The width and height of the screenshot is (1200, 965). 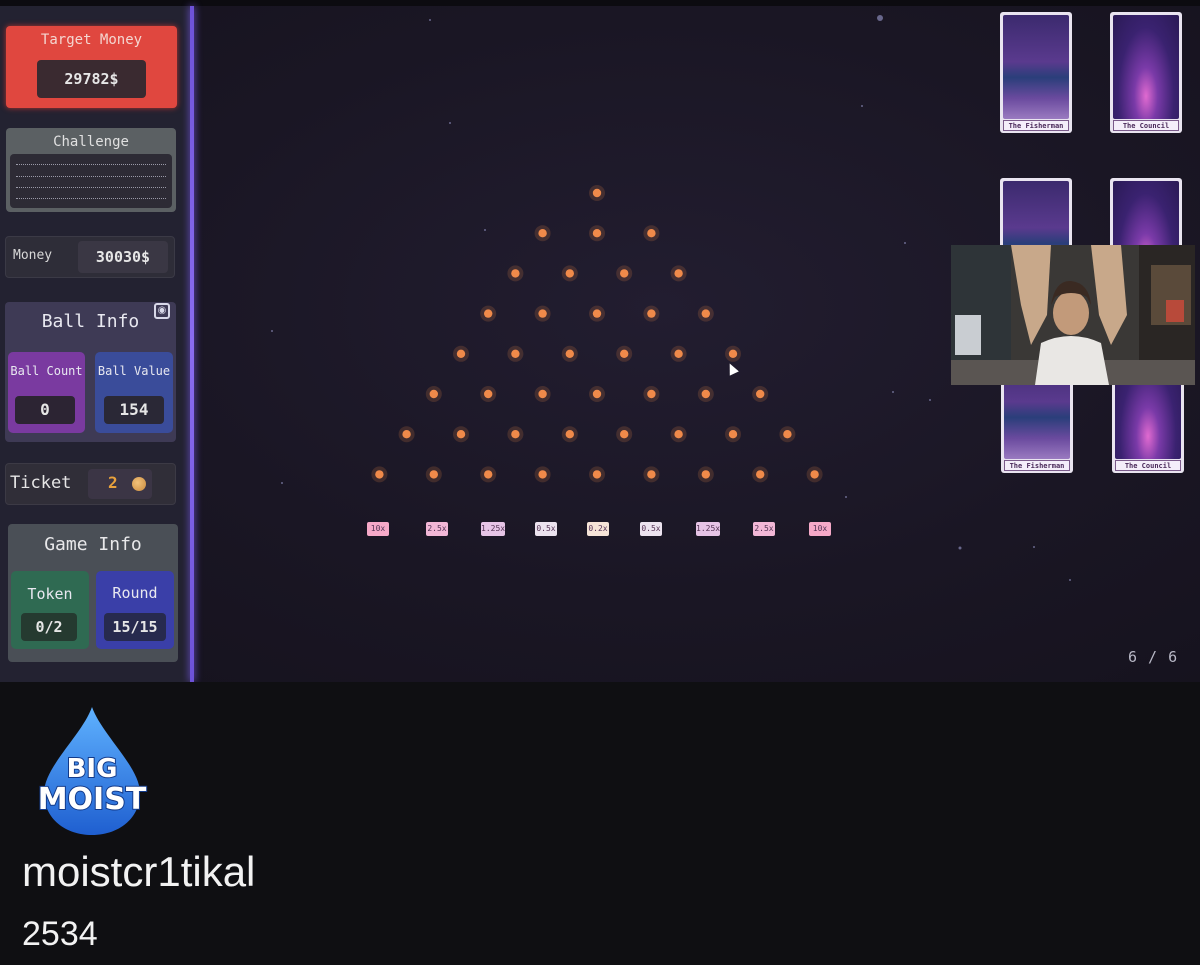 What do you see at coordinates (92, 799) in the screenshot?
I see `logo-text-bottom: MOIST` at bounding box center [92, 799].